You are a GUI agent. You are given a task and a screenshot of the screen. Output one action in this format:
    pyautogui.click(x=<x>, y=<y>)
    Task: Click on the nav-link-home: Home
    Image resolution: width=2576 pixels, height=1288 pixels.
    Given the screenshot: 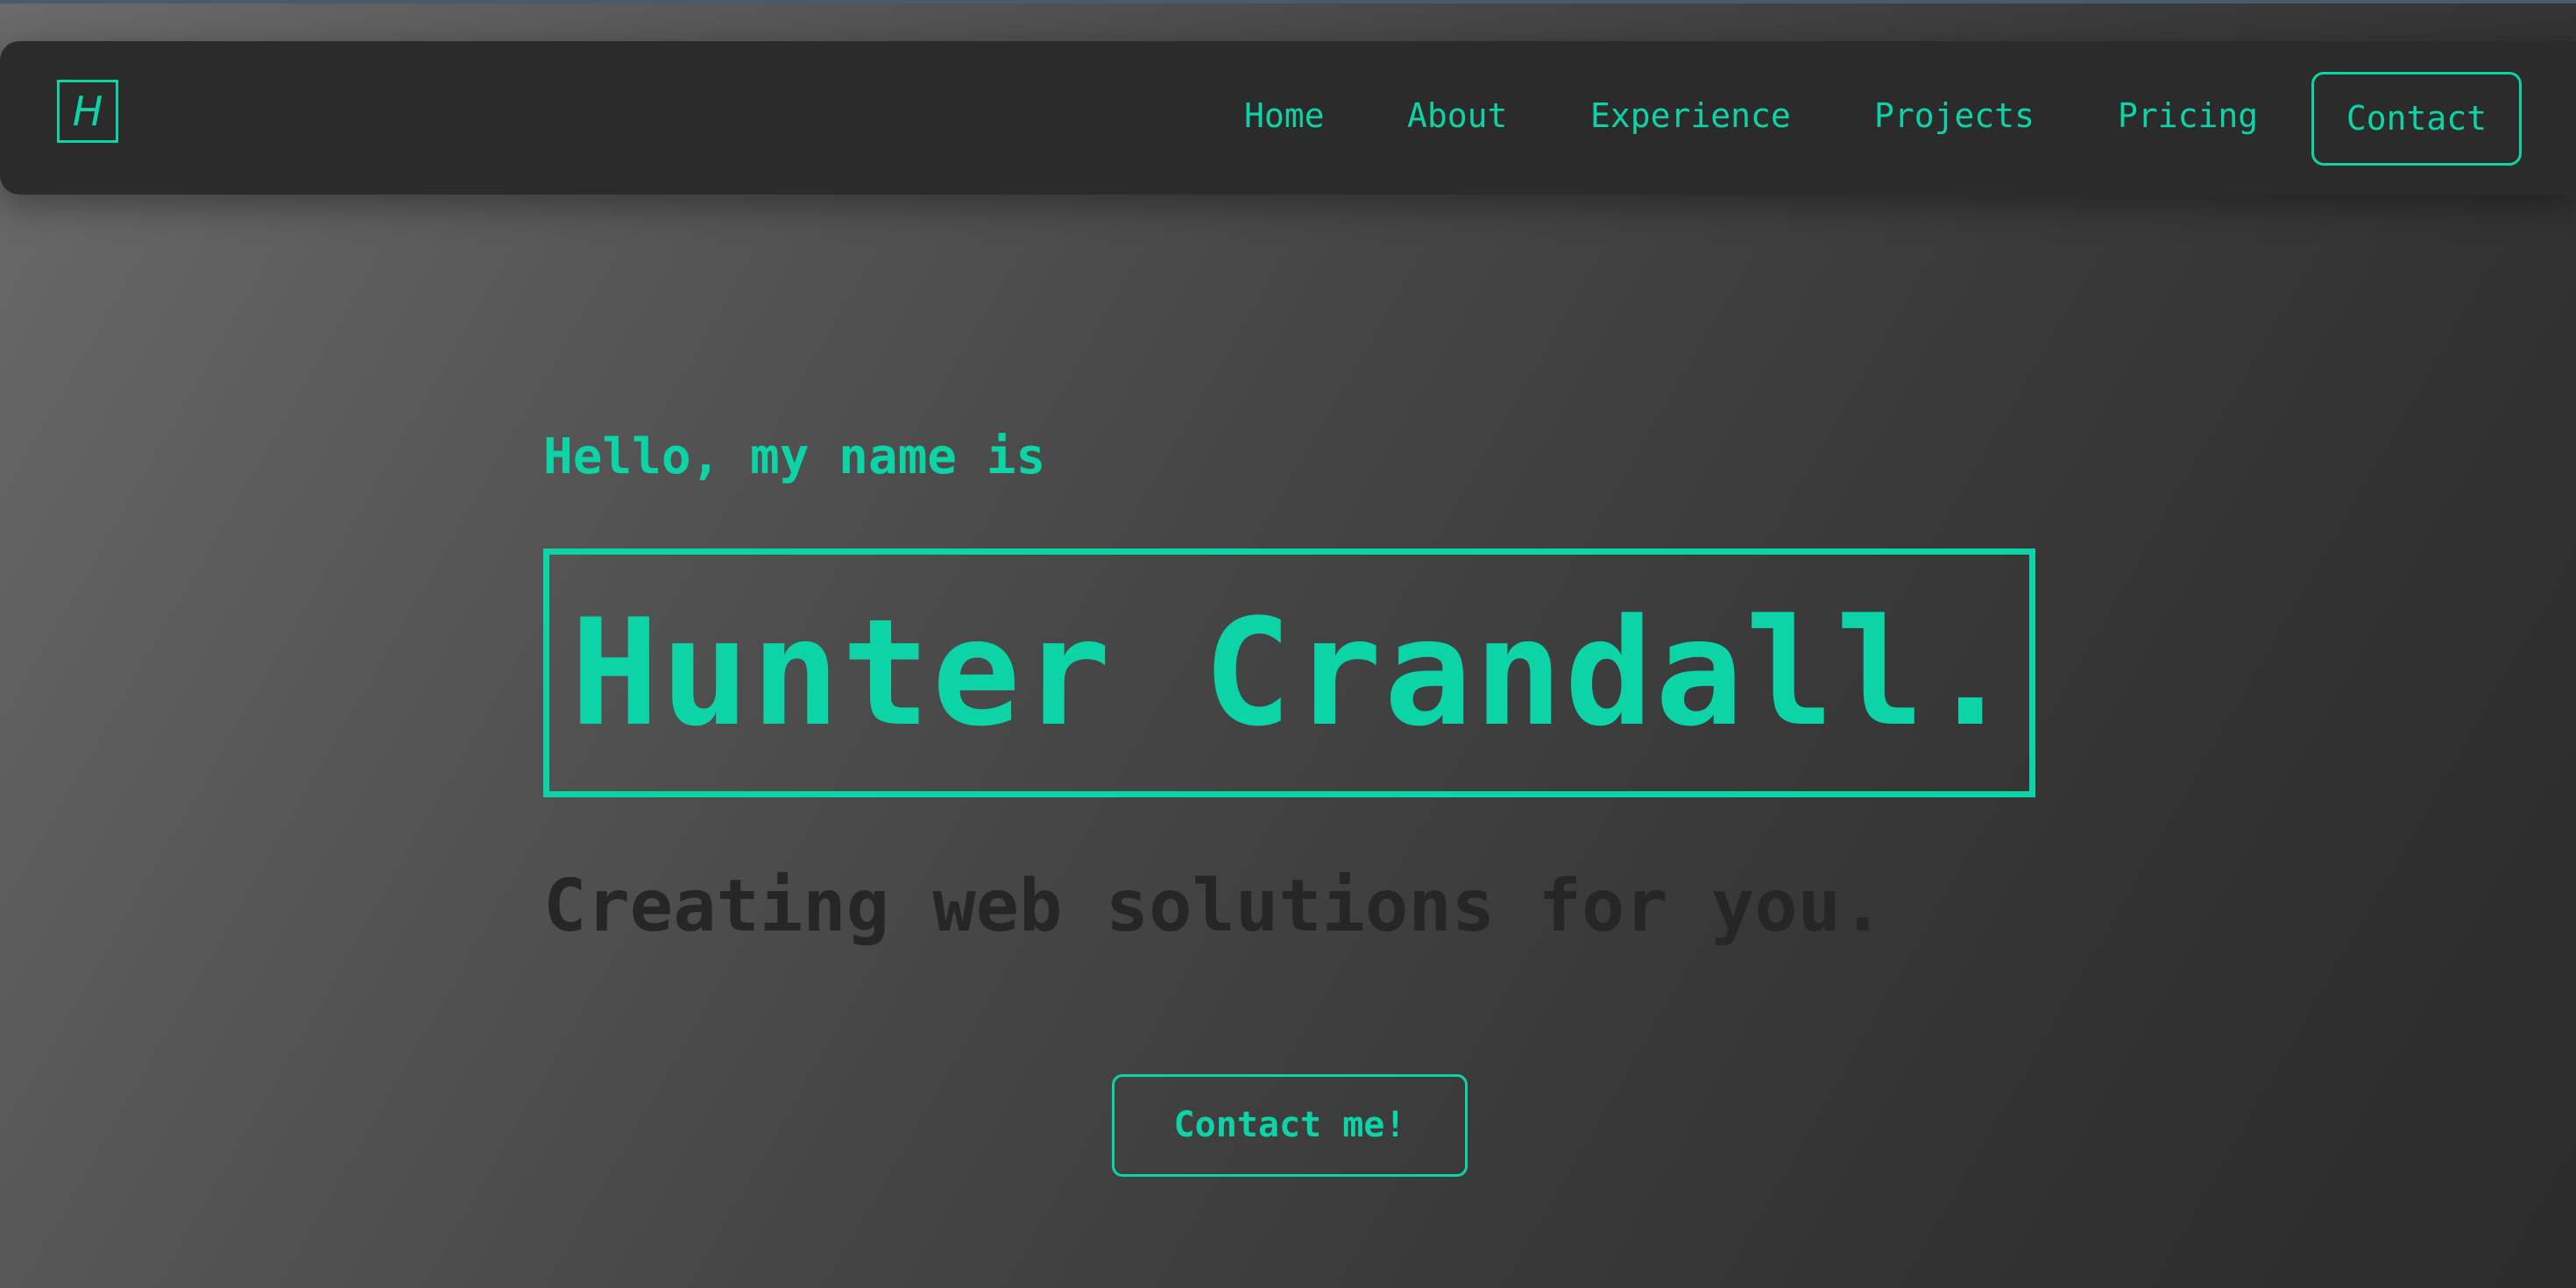 What is the action you would take?
    pyautogui.click(x=1284, y=116)
    